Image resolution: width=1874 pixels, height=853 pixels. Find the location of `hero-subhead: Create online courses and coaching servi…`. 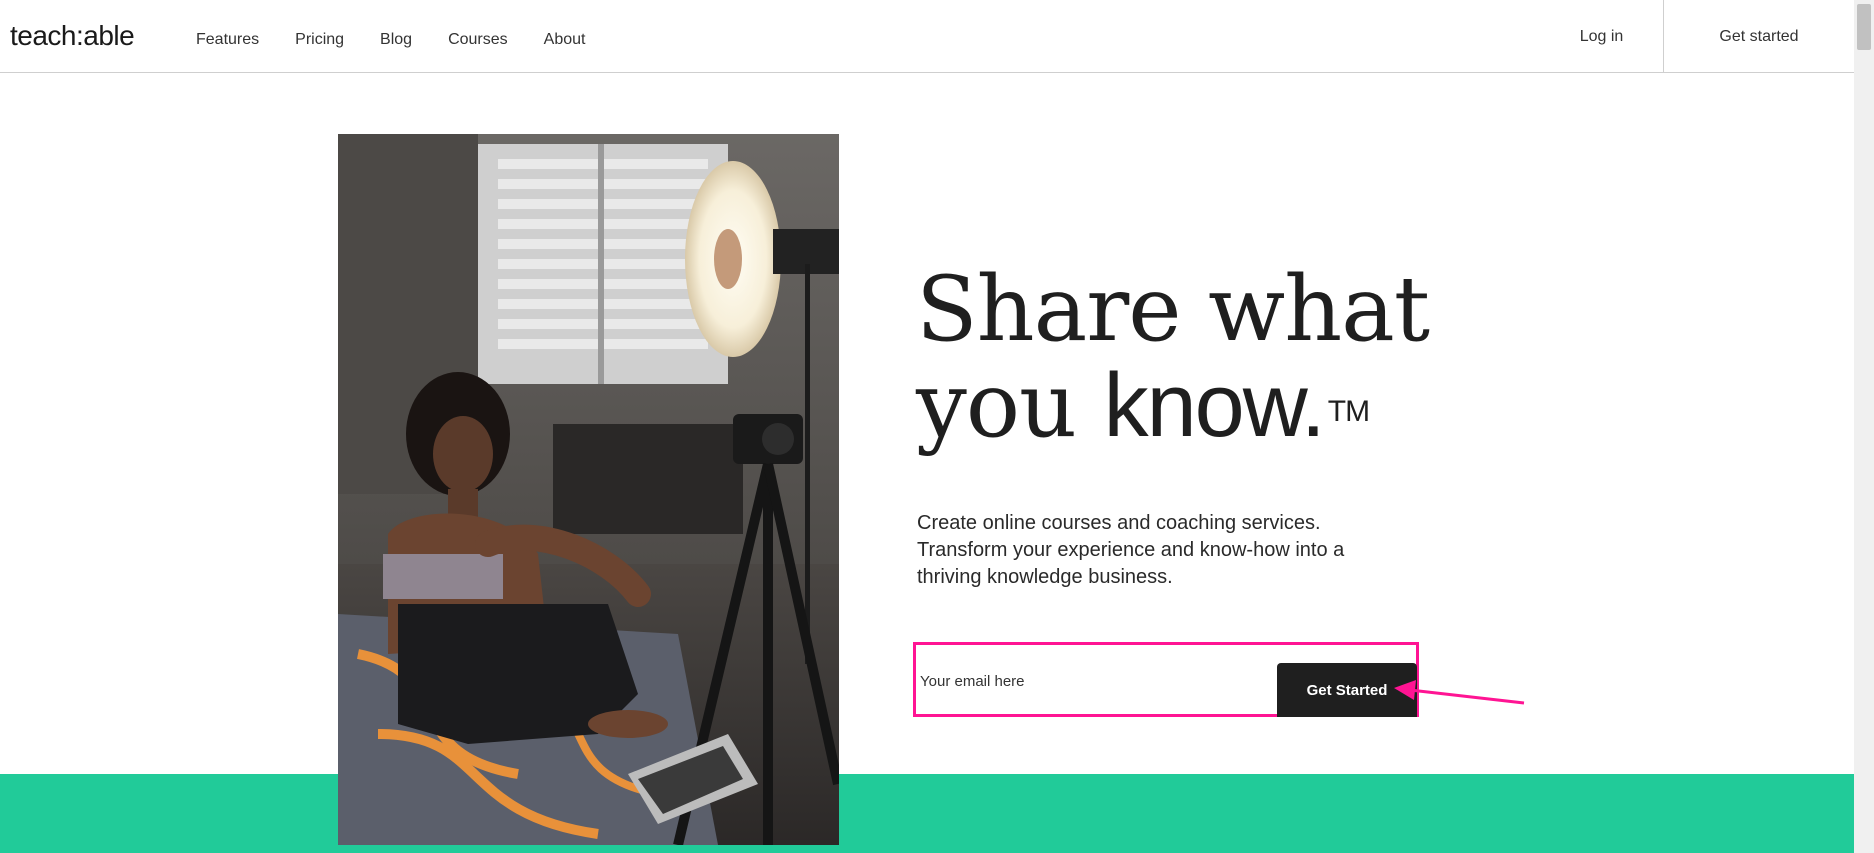

hero-subhead: Create online courses and coaching servi… is located at coordinates (1131, 550).